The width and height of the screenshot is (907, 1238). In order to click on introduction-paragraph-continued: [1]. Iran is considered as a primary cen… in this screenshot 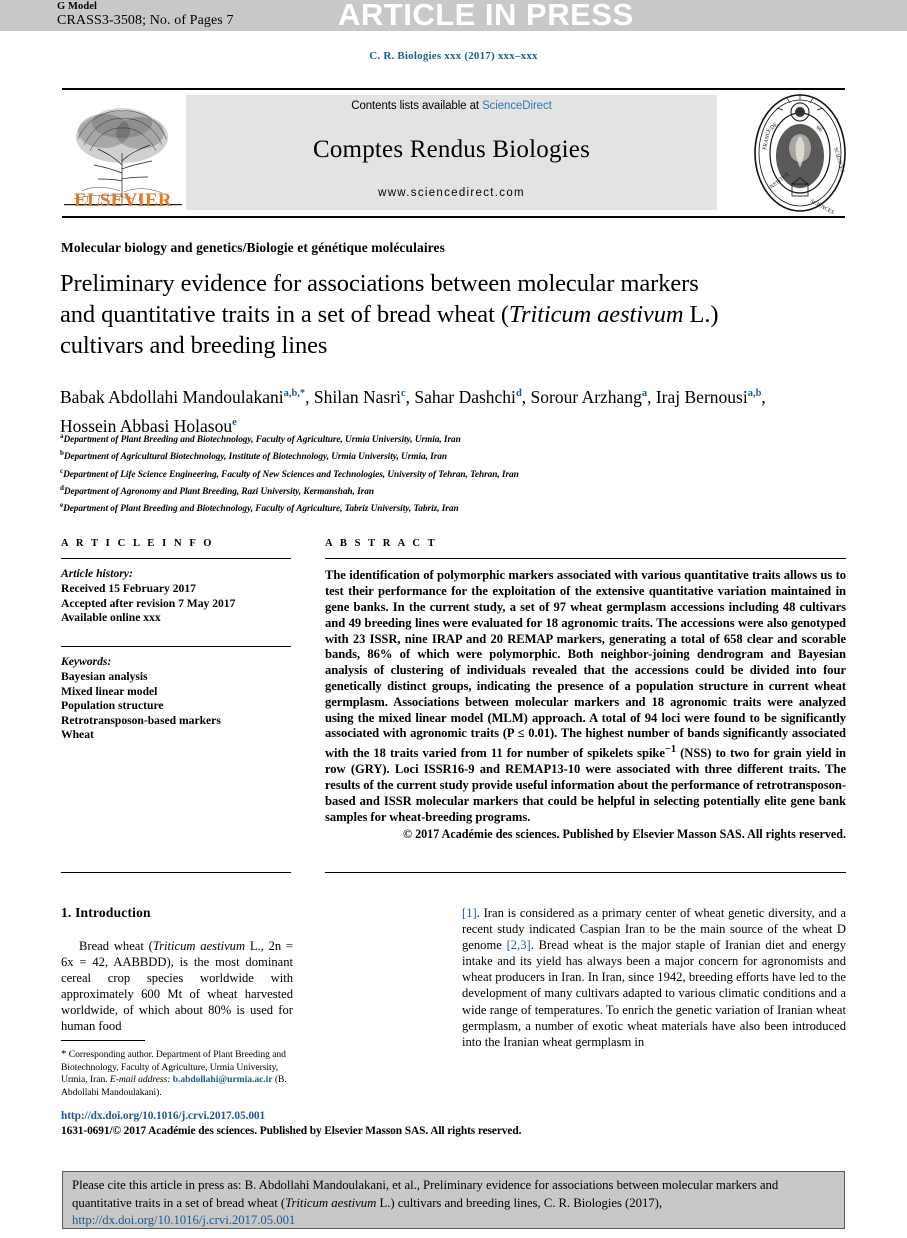, I will do `click(654, 977)`.